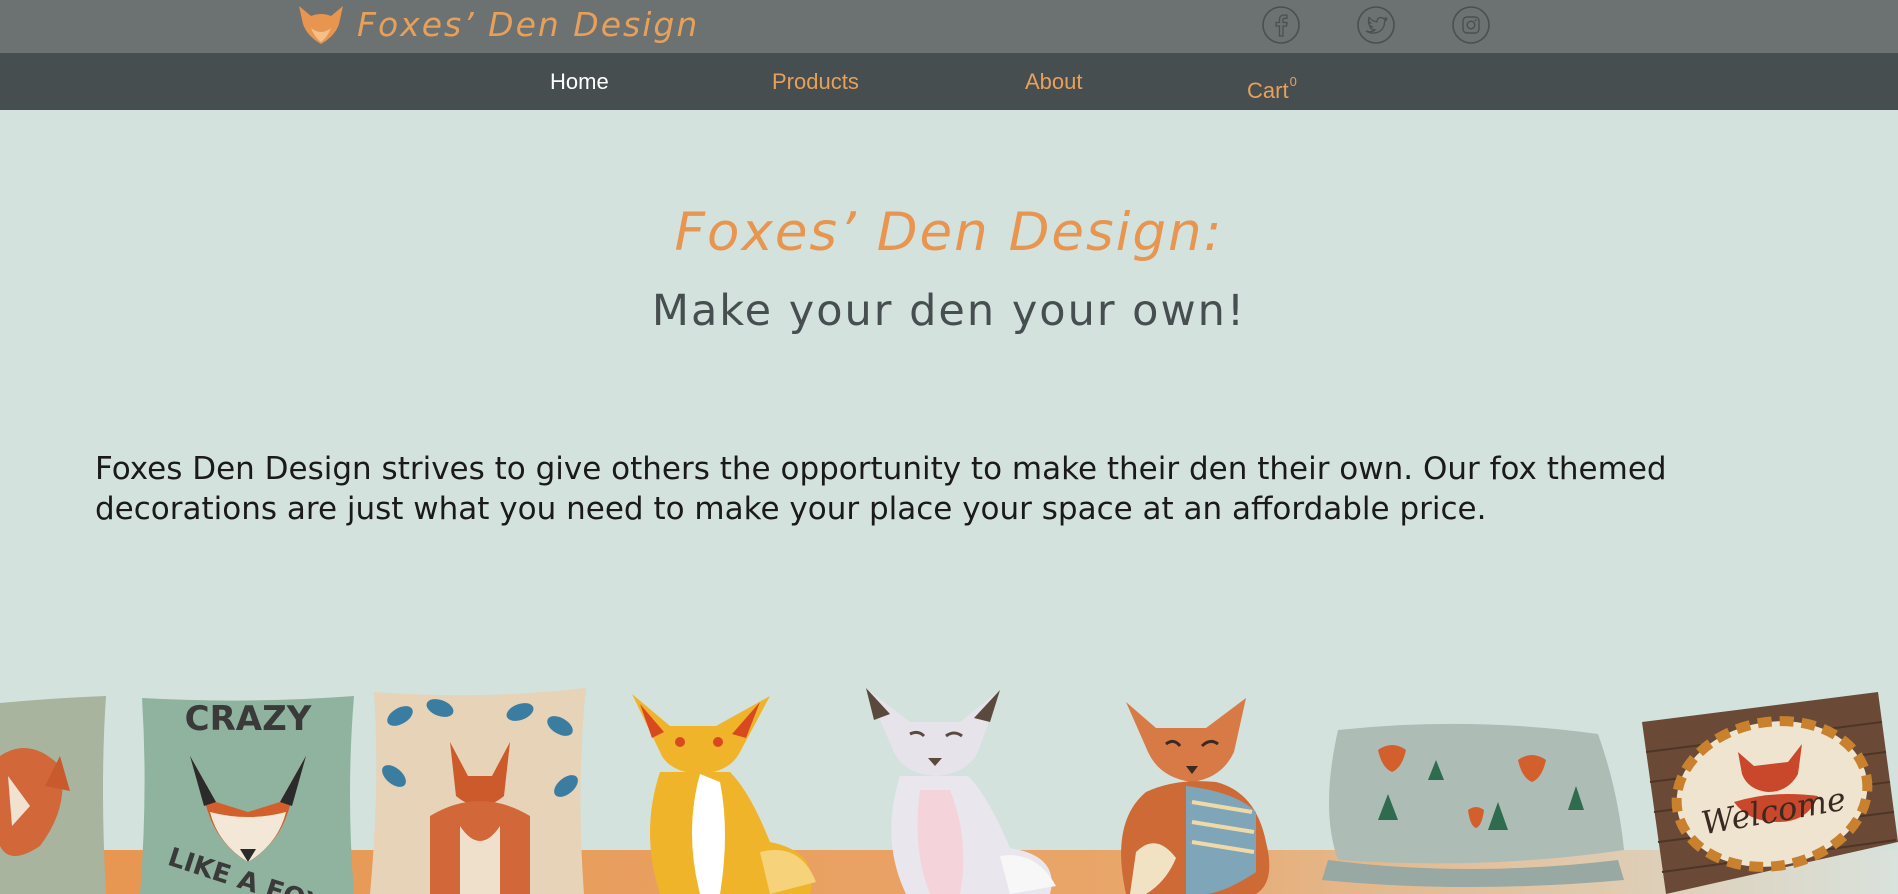  I want to click on twitter-link, so click(1376, 25).